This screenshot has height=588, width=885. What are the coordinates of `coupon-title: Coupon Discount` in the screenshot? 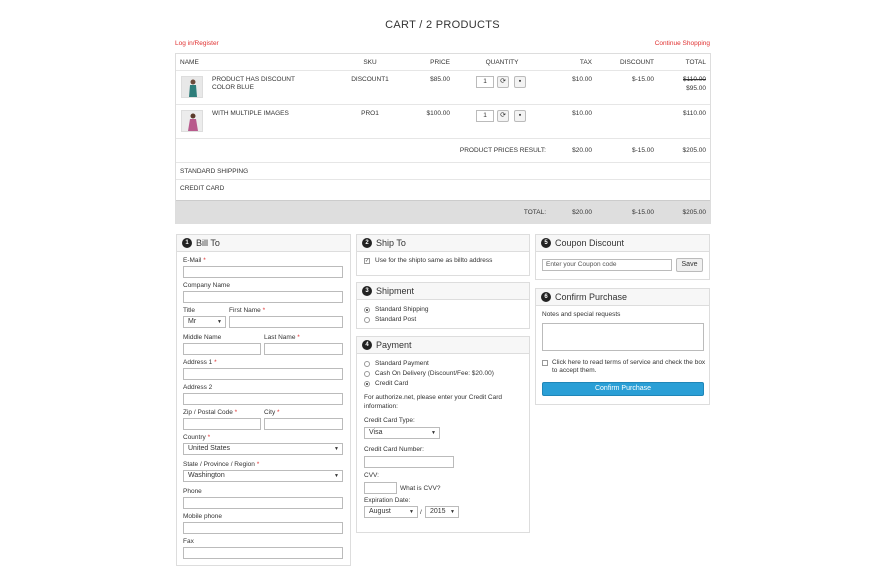 It's located at (590, 243).